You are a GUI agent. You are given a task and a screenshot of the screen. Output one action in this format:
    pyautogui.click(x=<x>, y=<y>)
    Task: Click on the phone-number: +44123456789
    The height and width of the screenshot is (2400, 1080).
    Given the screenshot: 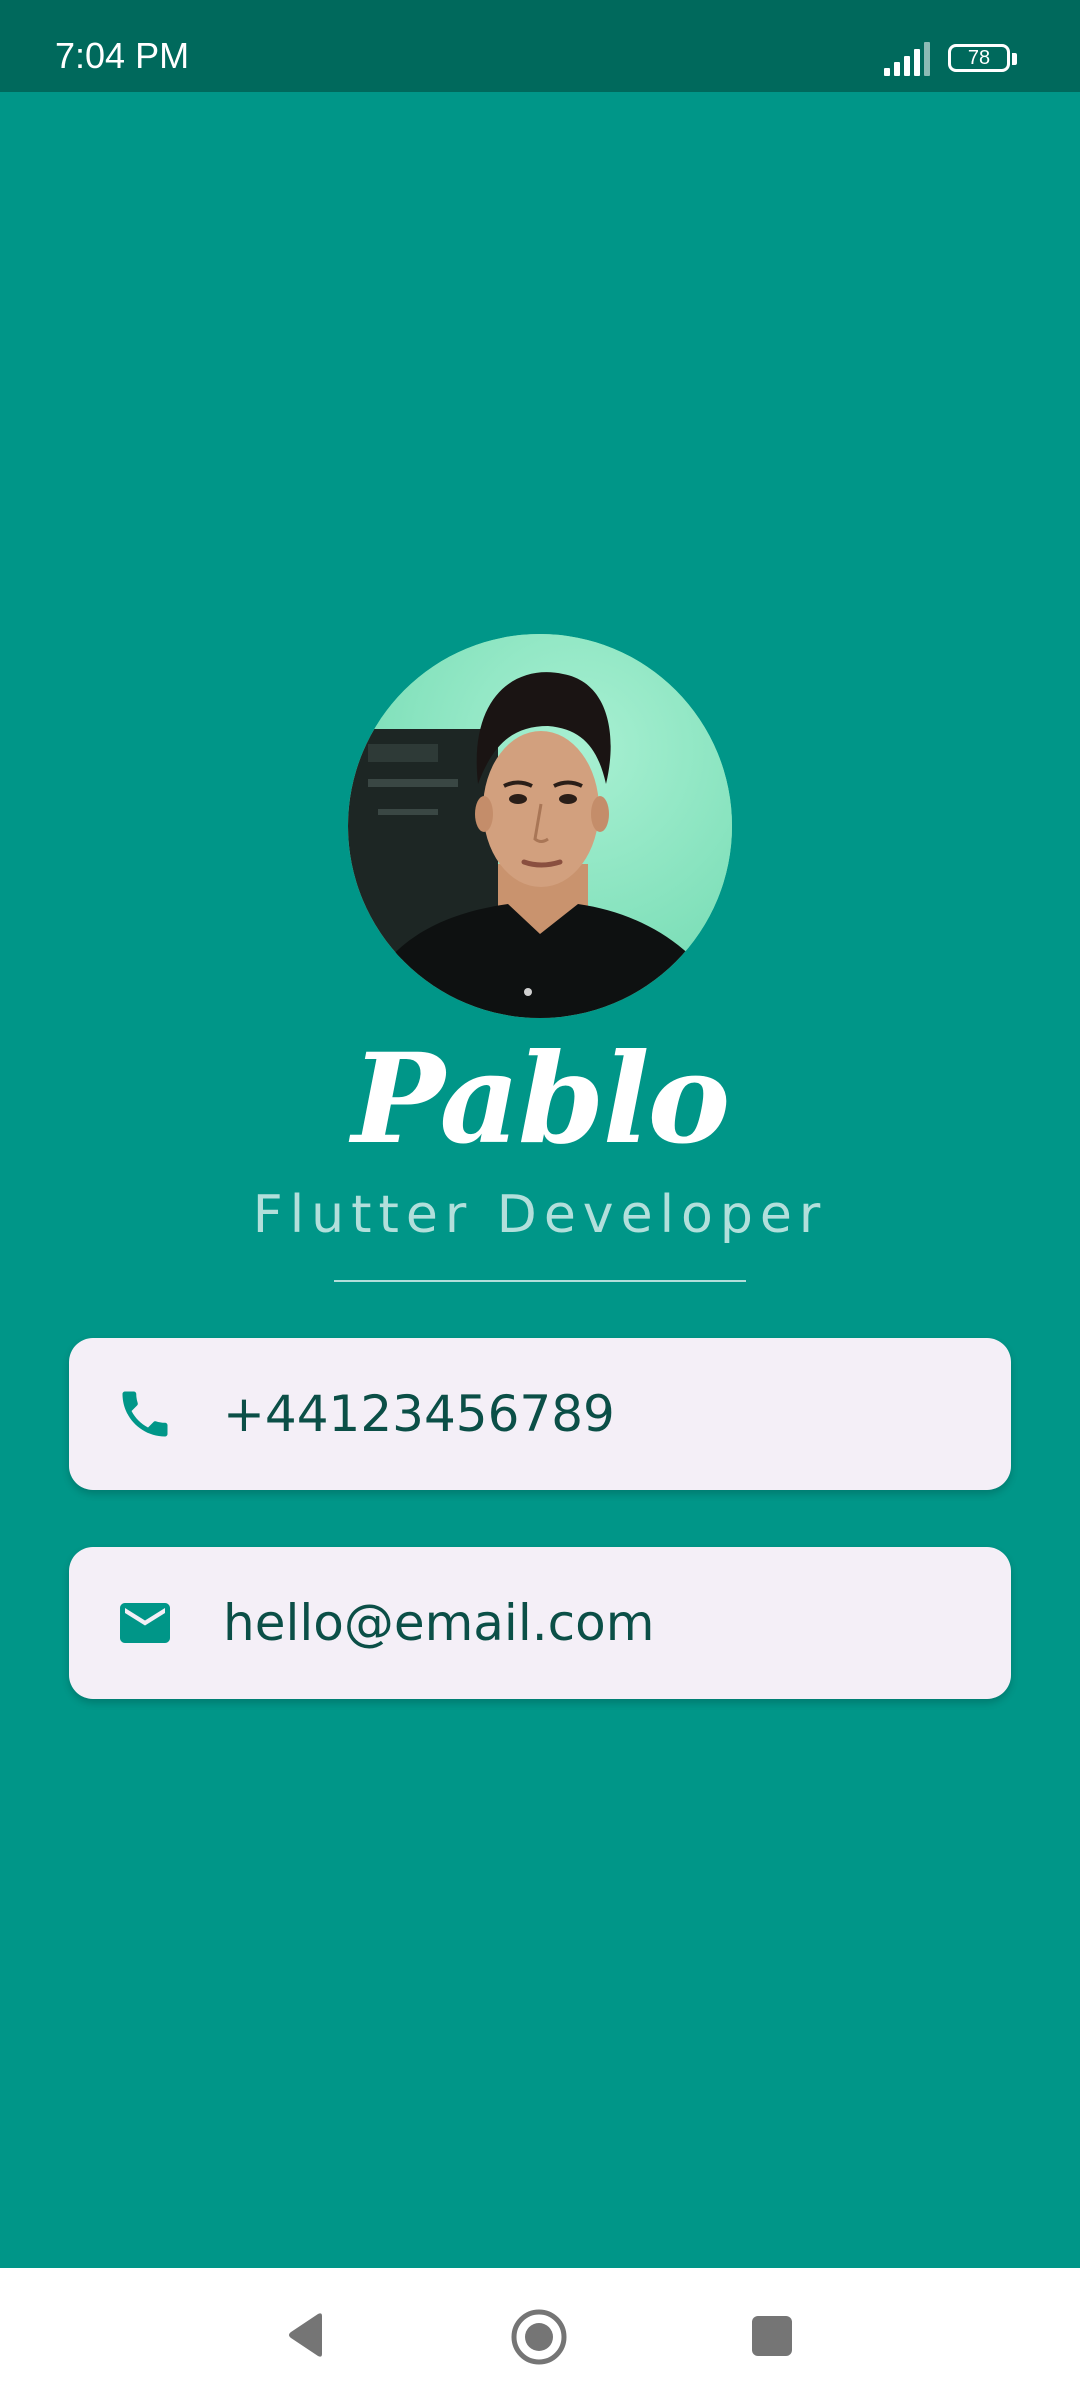 What is the action you would take?
    pyautogui.click(x=419, y=1414)
    